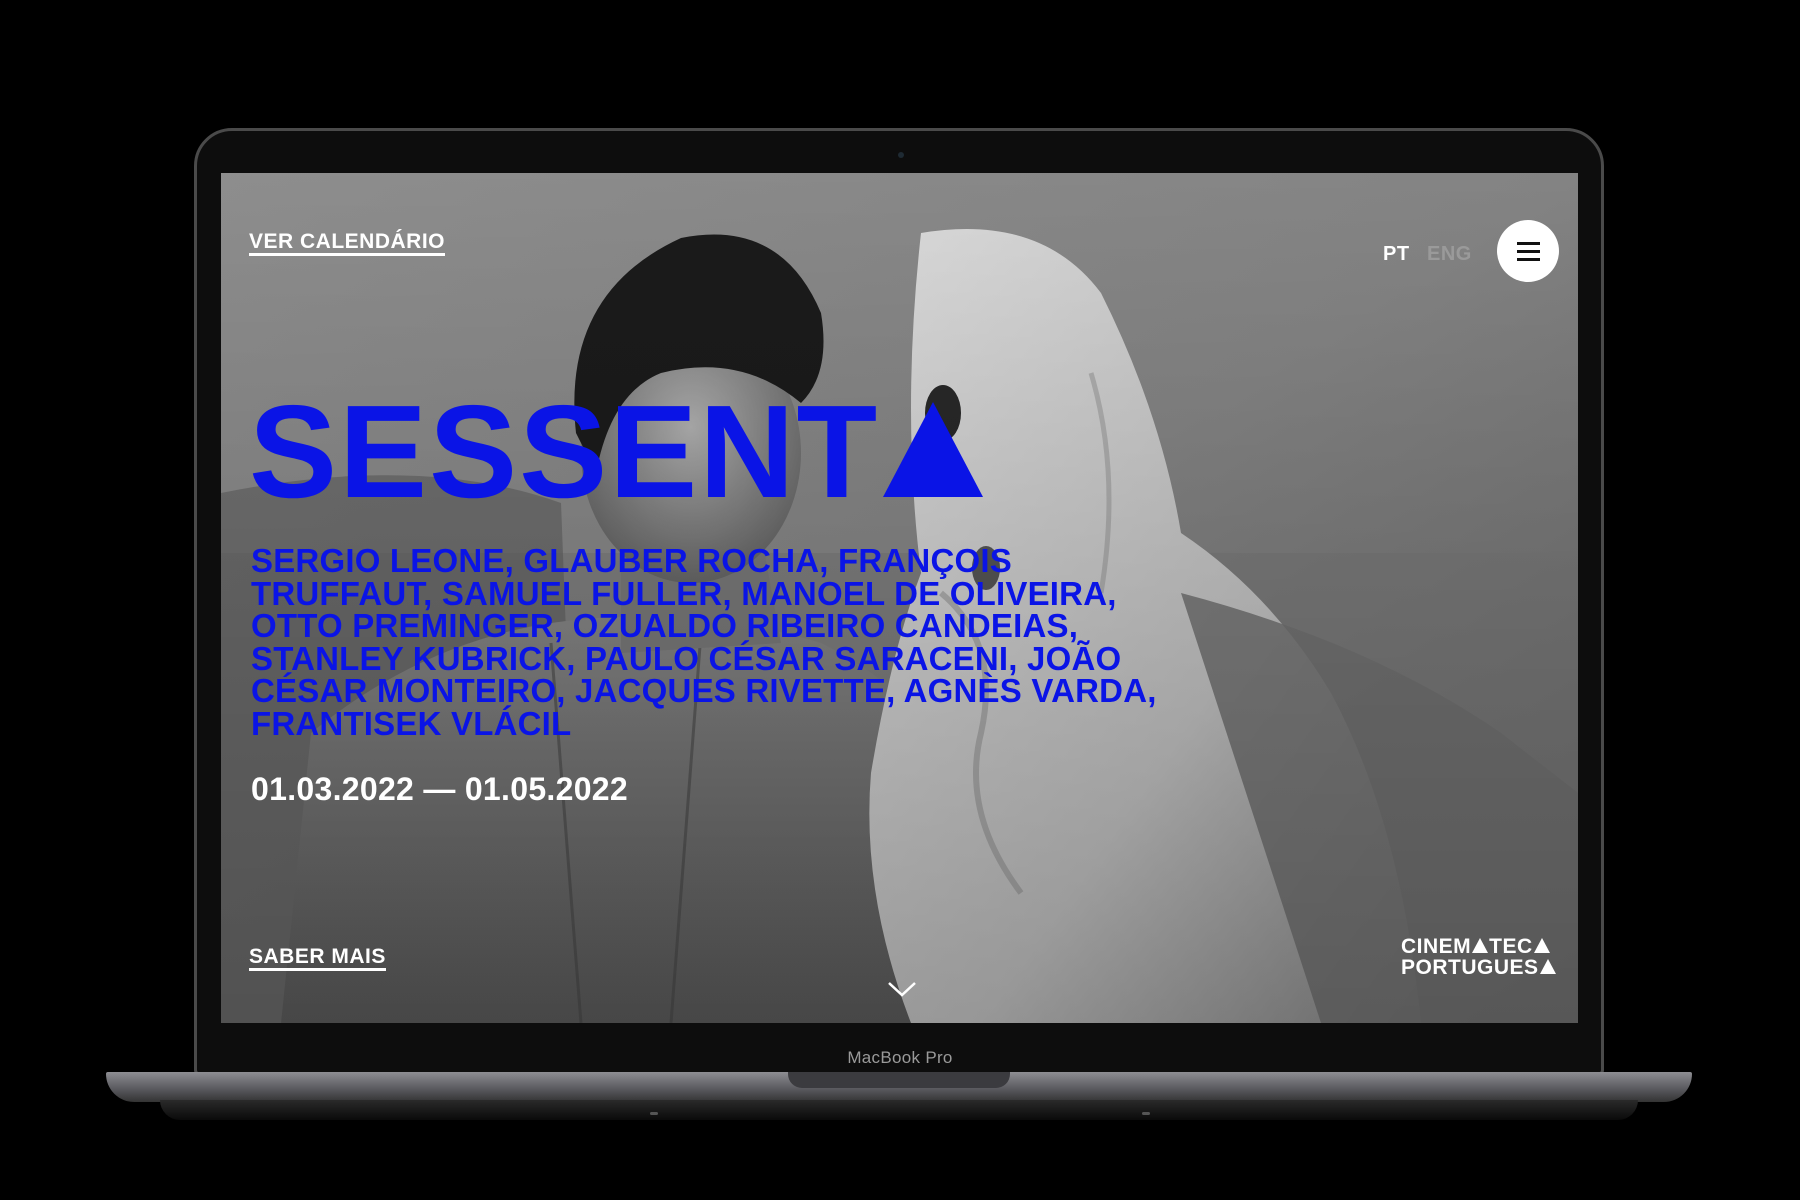  What do you see at coordinates (900, 1057) in the screenshot?
I see `device-label: MacBook Pro` at bounding box center [900, 1057].